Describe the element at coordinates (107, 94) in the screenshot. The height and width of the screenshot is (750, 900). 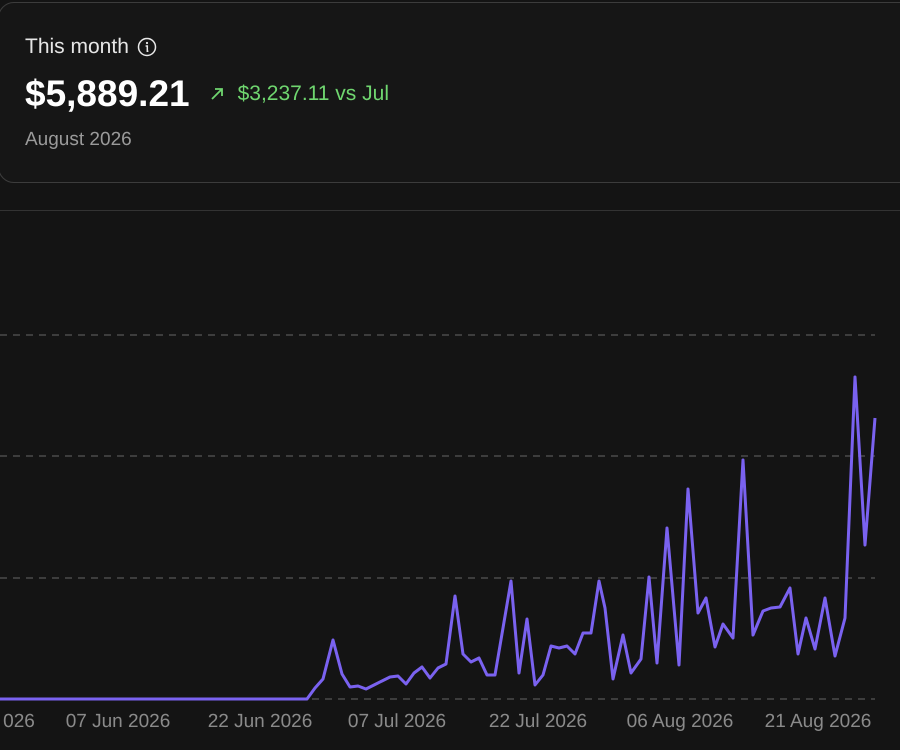
I see `total-amount: $5,889.21` at that location.